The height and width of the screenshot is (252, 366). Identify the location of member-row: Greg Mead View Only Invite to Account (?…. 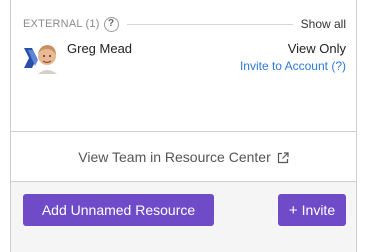
(184, 60).